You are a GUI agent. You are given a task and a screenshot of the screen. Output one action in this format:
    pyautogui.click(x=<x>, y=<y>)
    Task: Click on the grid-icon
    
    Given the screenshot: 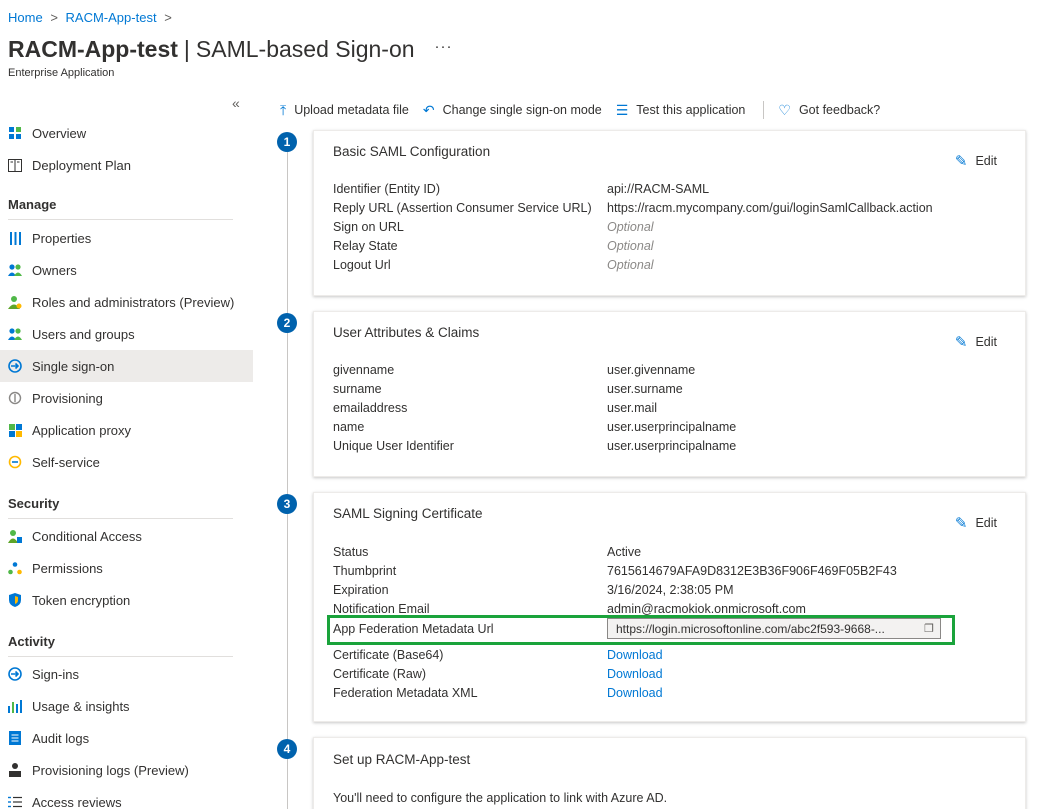 What is the action you would take?
    pyautogui.click(x=15, y=133)
    